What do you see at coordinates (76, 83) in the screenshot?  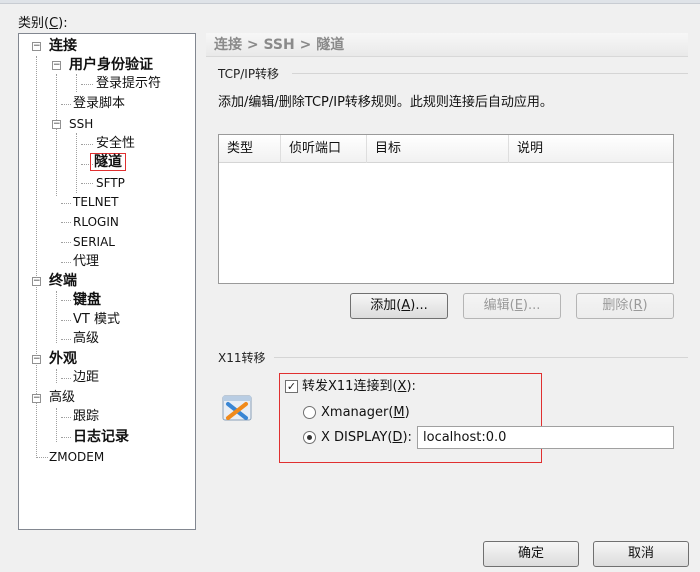 I see `tree-line-auth` at bounding box center [76, 83].